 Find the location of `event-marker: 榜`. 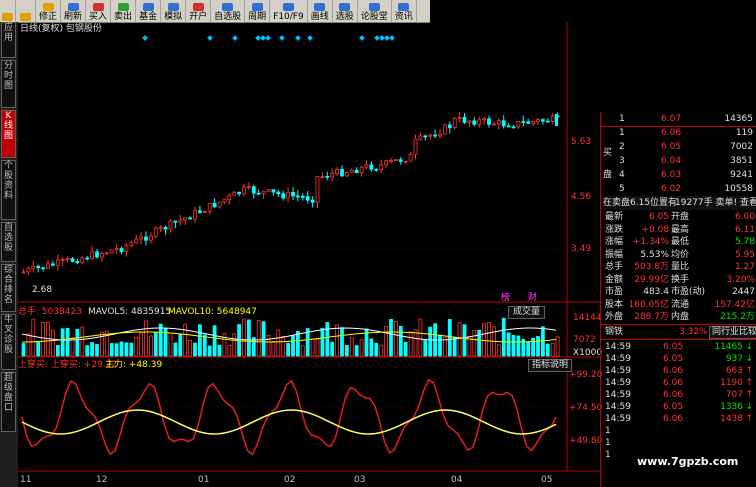

event-marker: 榜 is located at coordinates (505, 298).